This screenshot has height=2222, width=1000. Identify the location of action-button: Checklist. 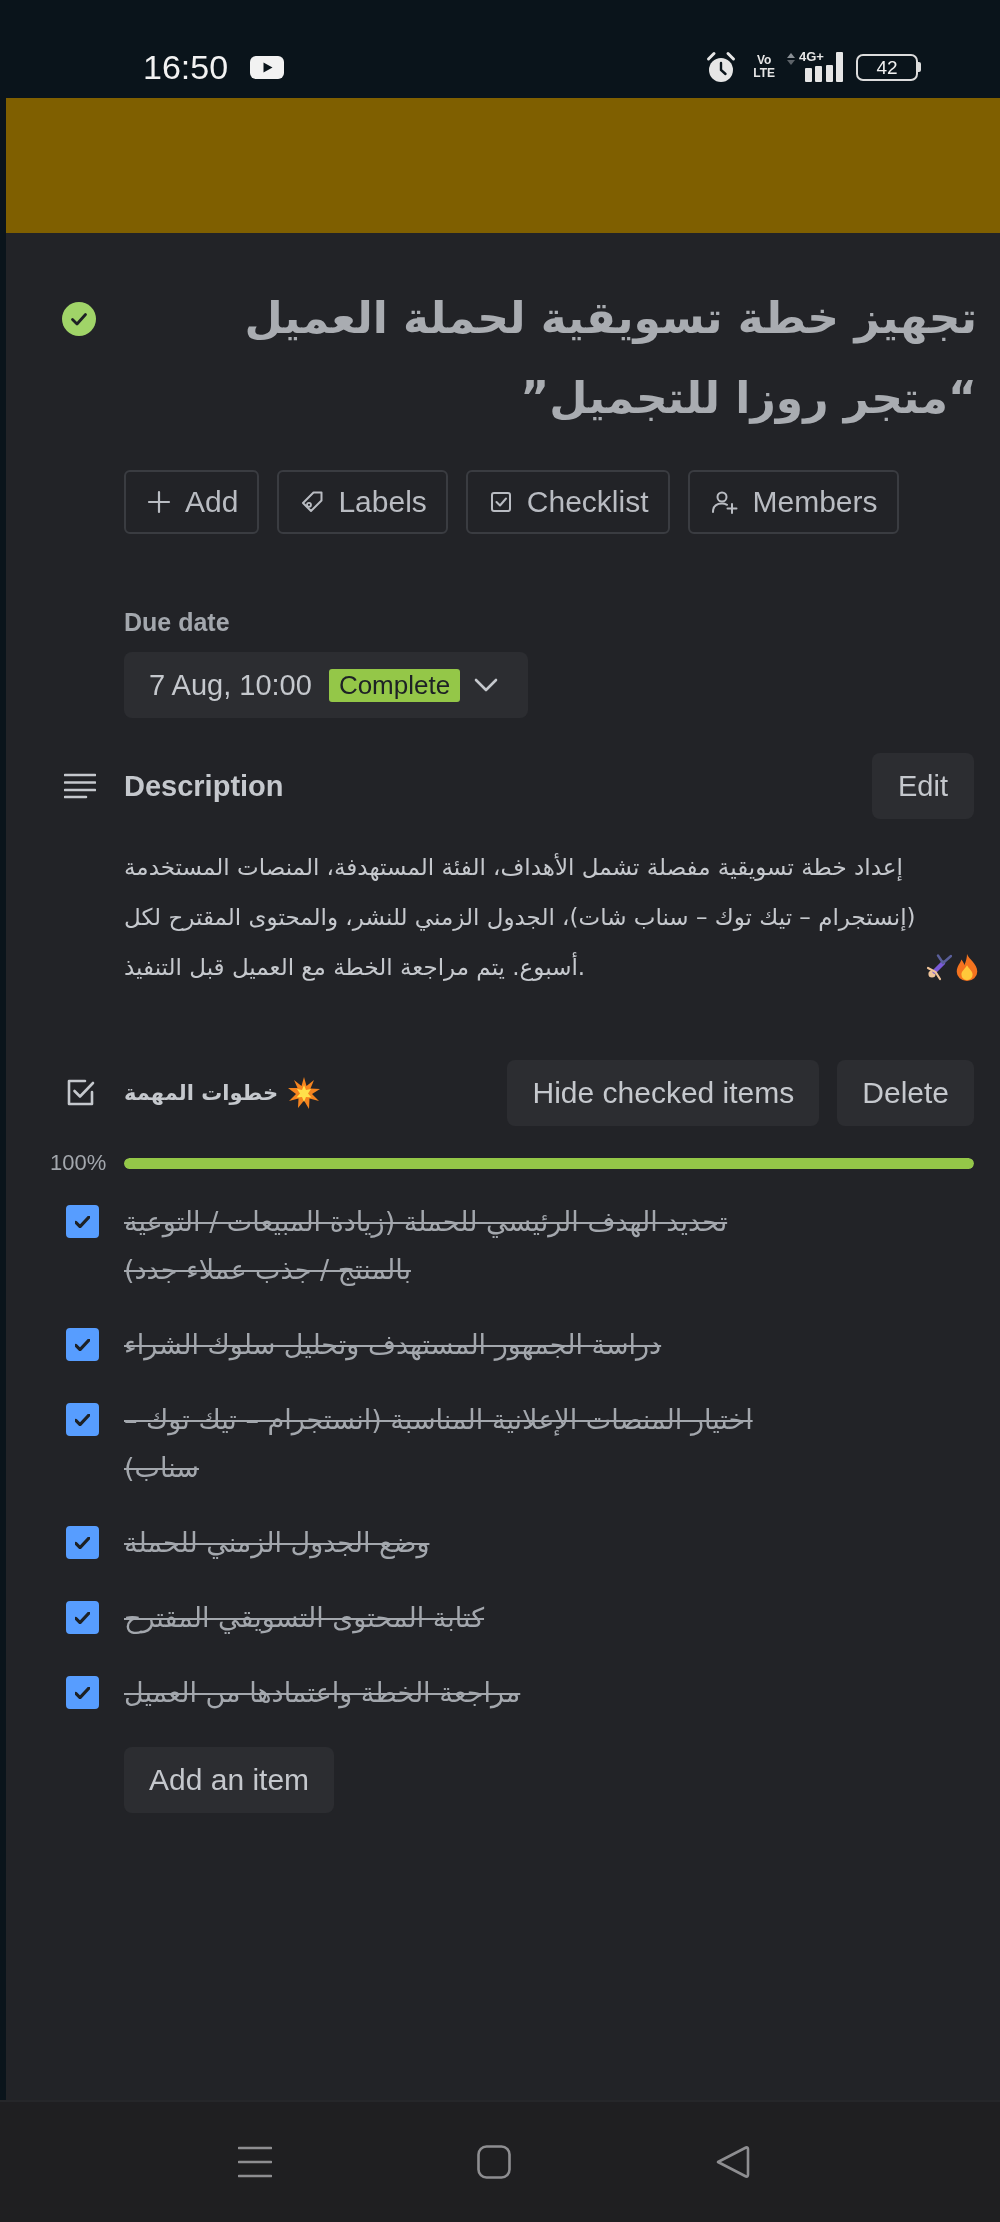
(567, 502).